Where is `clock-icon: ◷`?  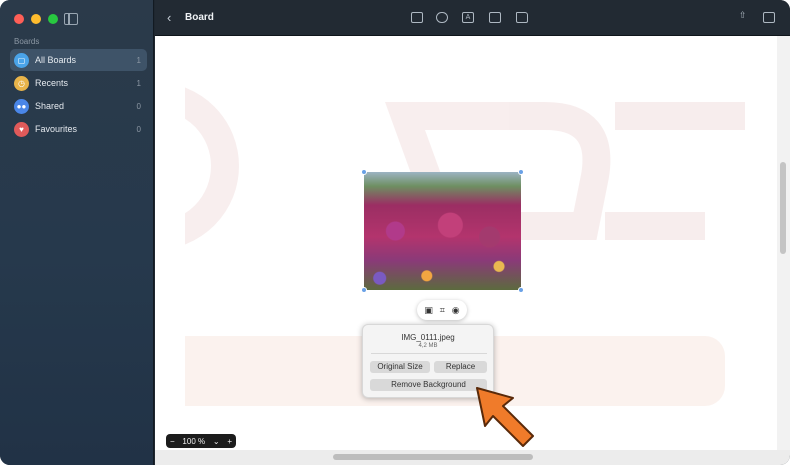
clock-icon: ◷ is located at coordinates (21, 83).